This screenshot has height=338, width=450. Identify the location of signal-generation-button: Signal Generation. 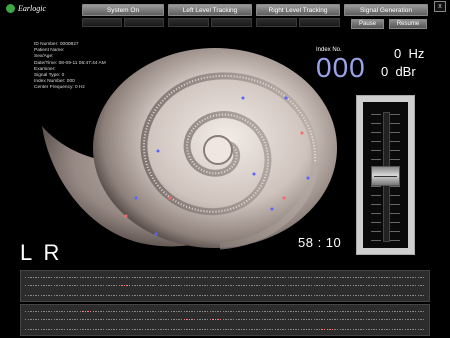
(386, 10).